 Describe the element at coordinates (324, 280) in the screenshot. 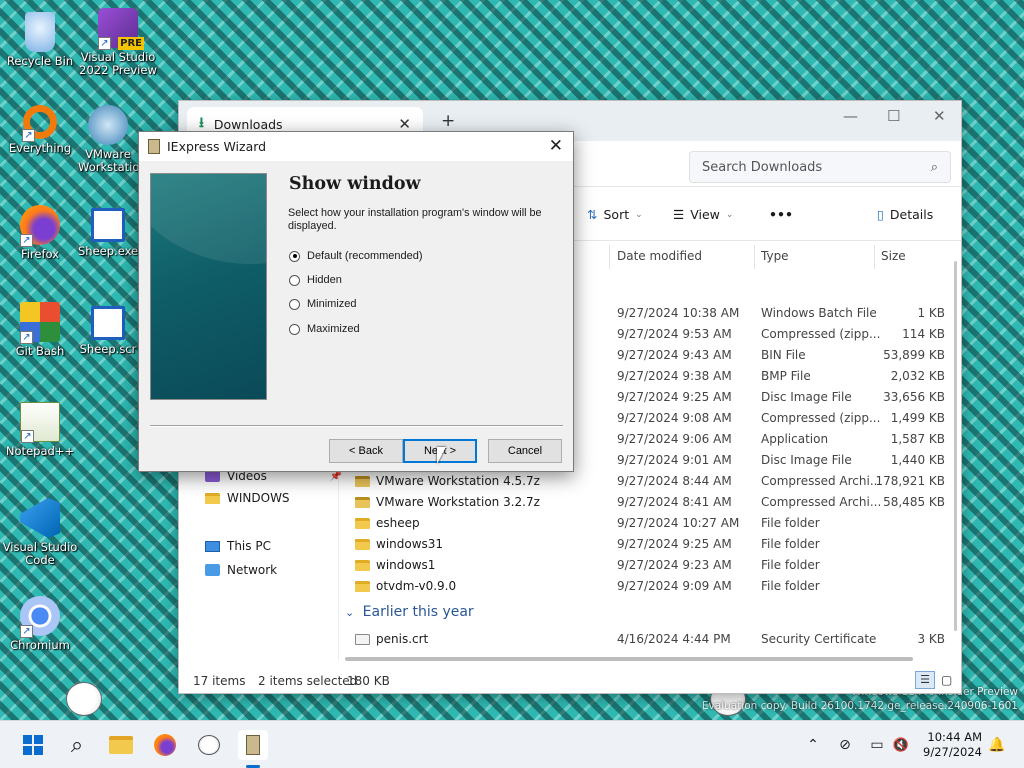

I see `radio-label: Hidden` at that location.